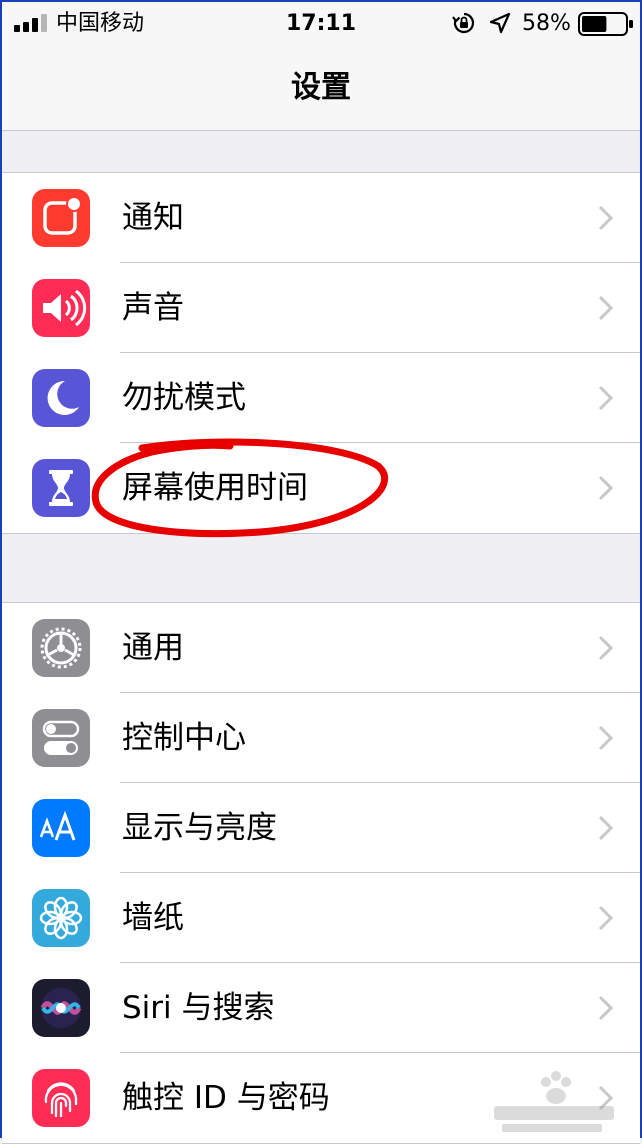  Describe the element at coordinates (61, 738) in the screenshot. I see `toggles-icon` at that location.